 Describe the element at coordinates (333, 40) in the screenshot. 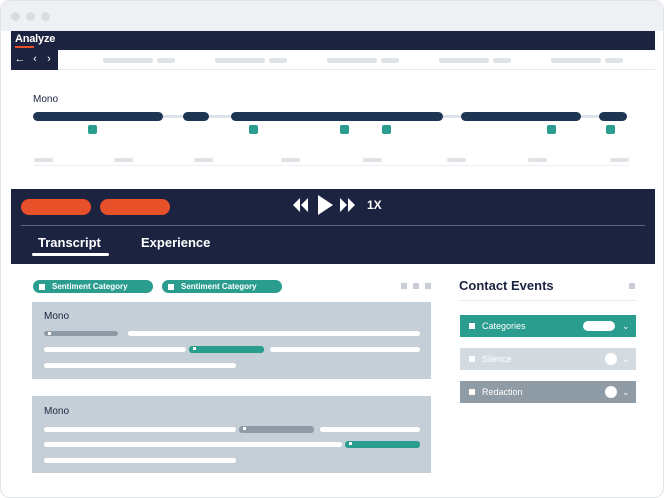

I see `app-header: Analyze` at that location.